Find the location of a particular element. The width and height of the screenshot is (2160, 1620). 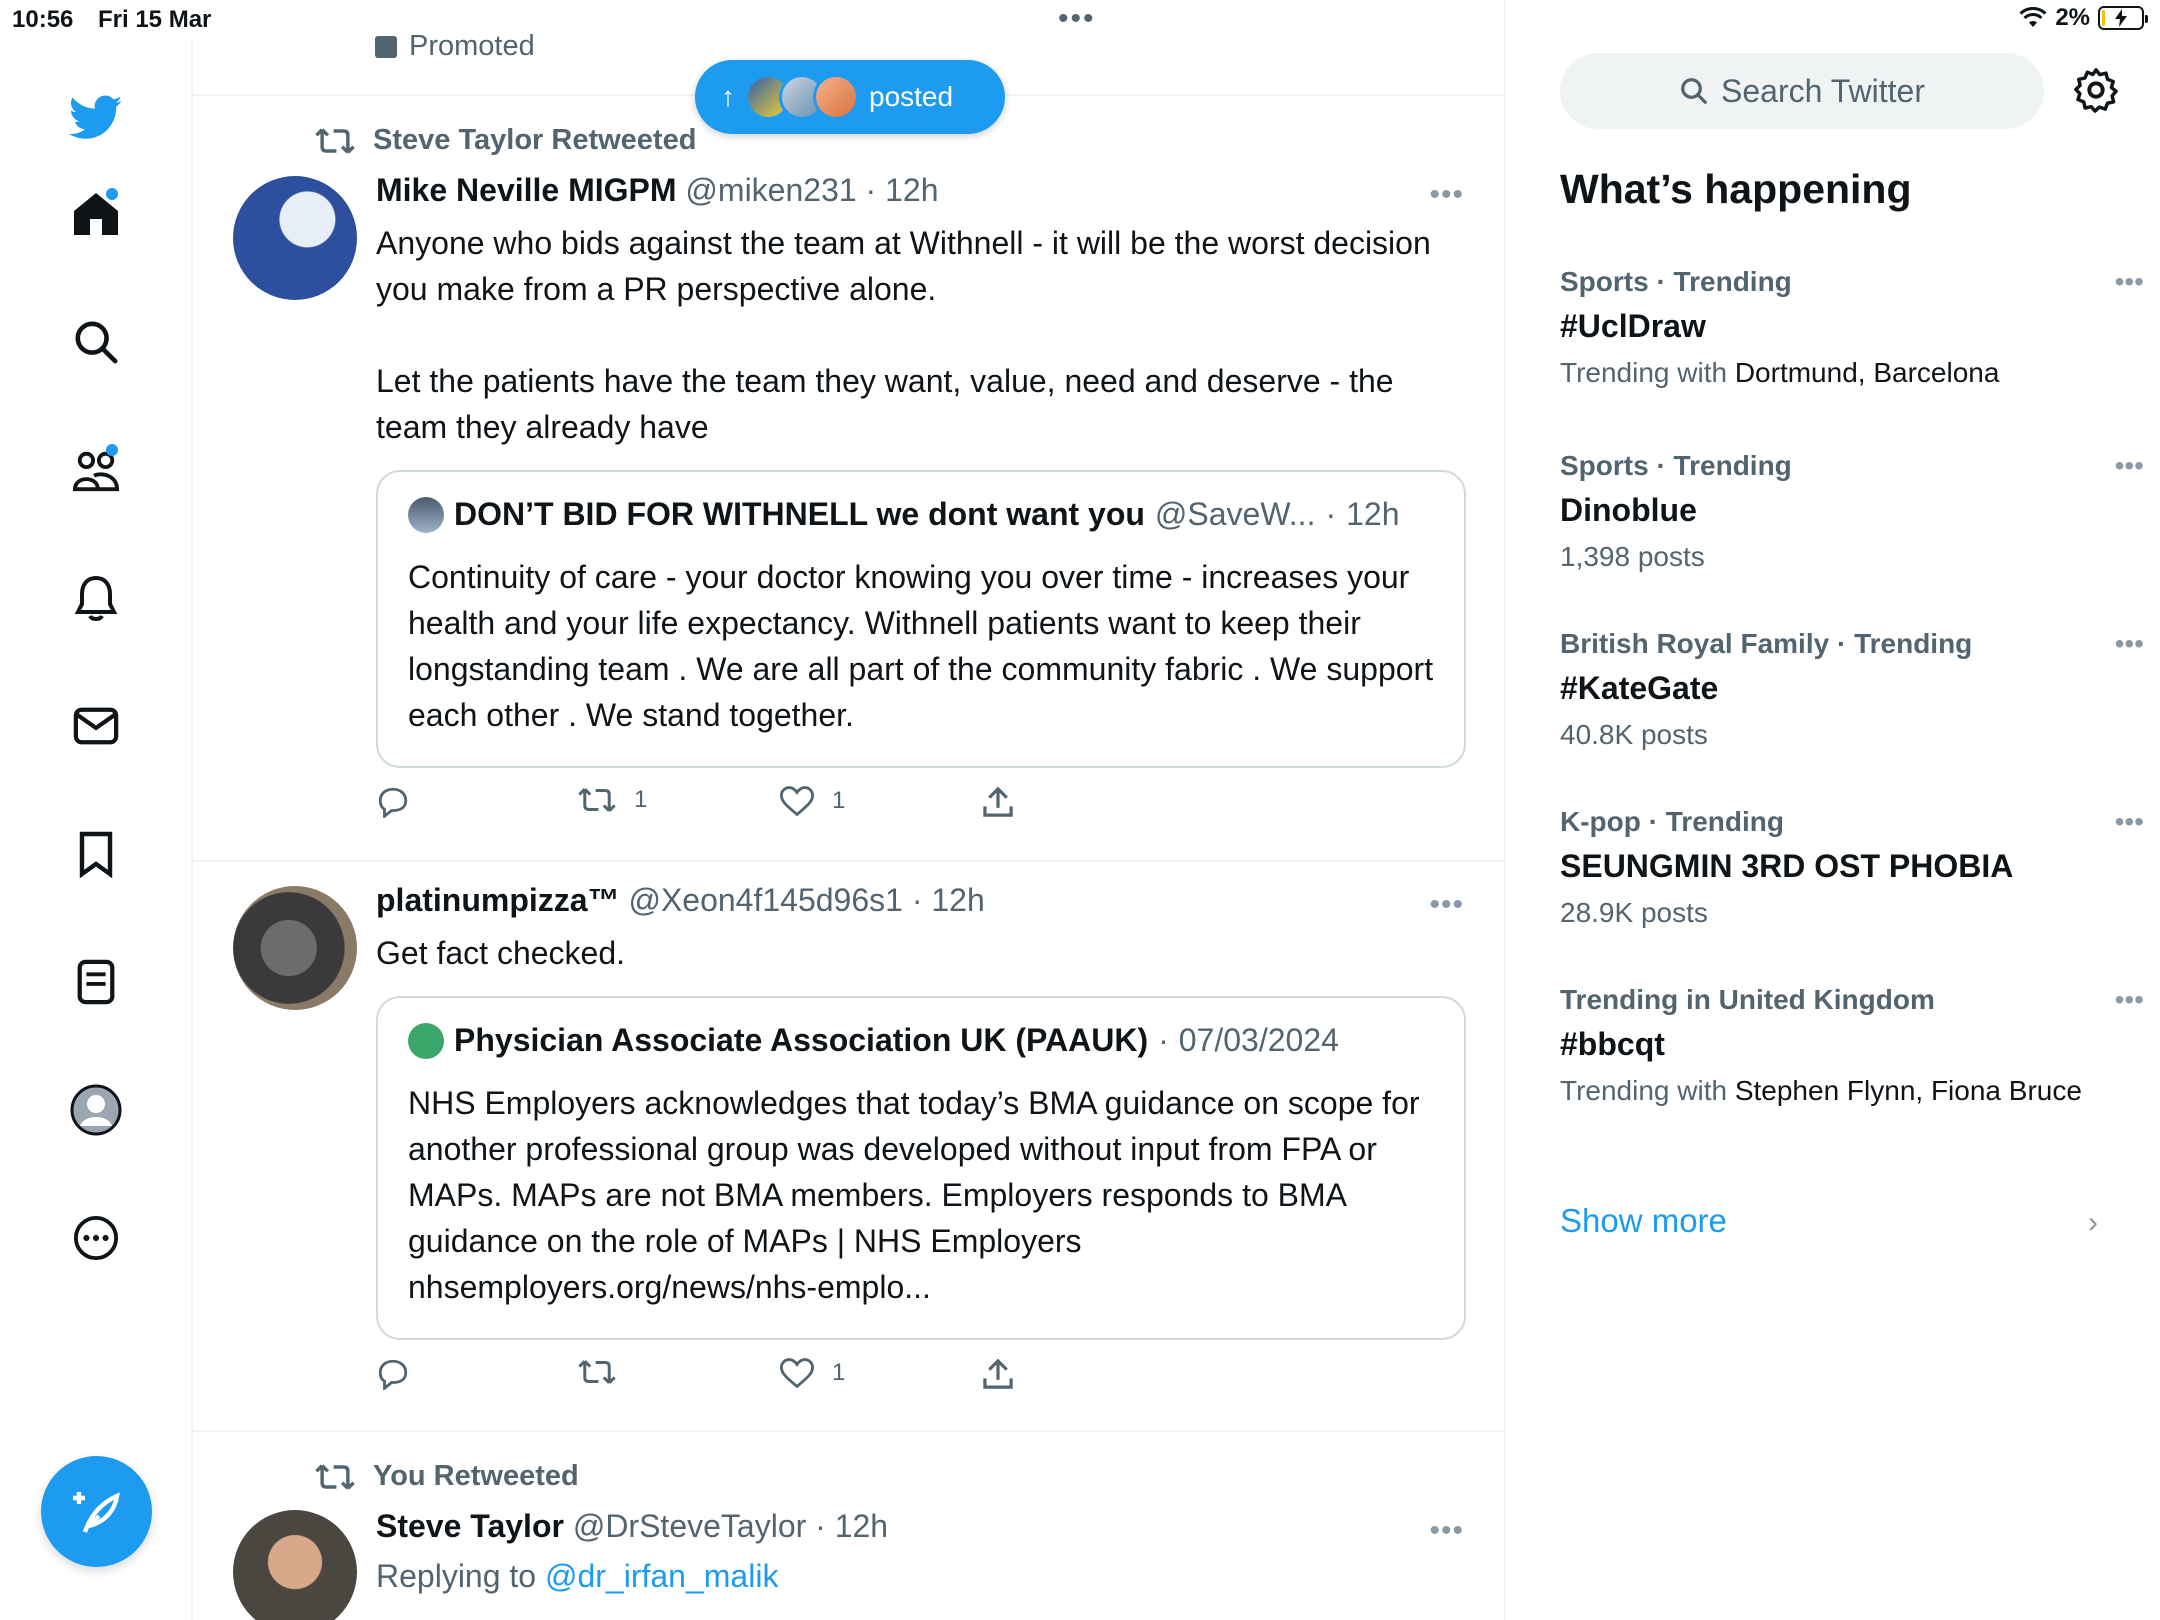

retweet-button is located at coordinates (606, 1372).